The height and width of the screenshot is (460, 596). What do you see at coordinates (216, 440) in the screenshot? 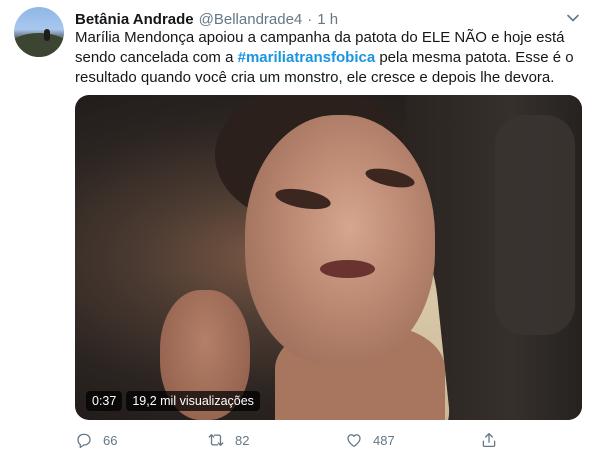
I see `retweet-icon` at bounding box center [216, 440].